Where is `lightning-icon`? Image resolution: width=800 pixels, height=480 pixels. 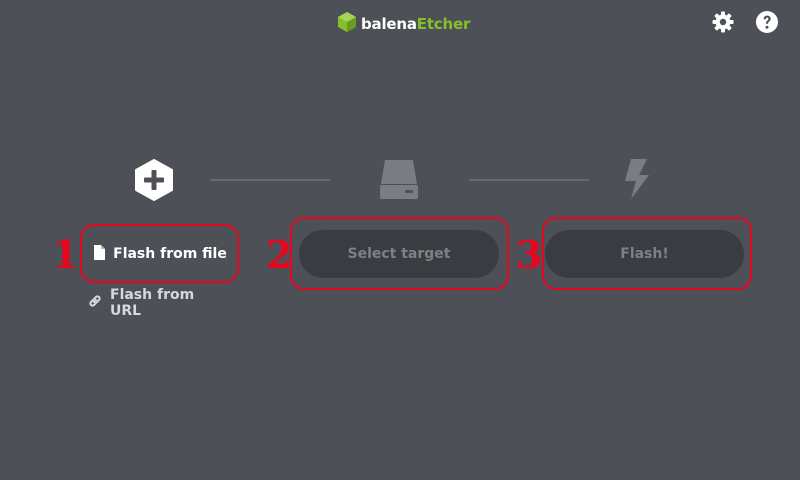 lightning-icon is located at coordinates (637, 181).